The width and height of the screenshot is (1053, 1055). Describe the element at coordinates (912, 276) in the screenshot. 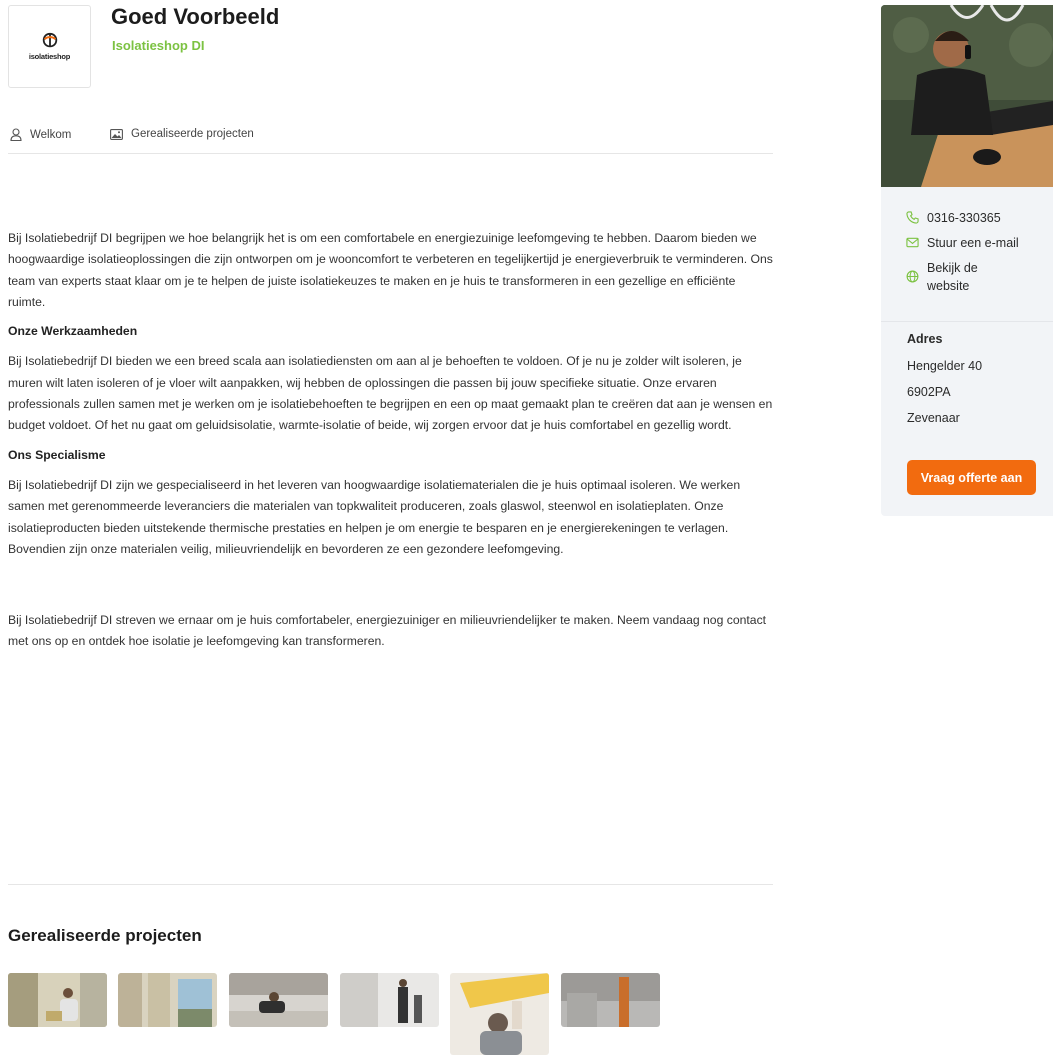

I see `globe-icon` at that location.